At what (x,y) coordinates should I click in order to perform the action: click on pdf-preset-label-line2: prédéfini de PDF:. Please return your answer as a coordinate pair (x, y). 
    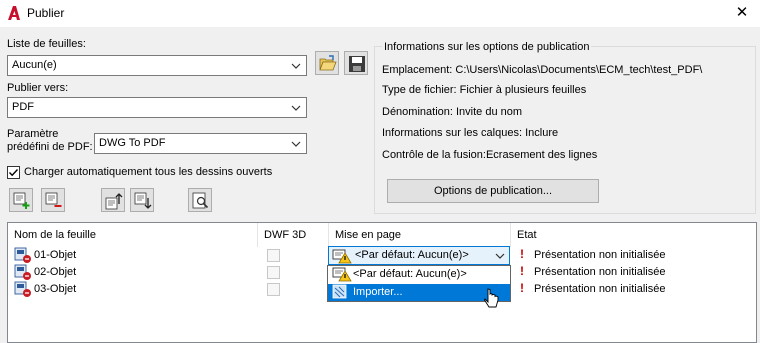
    Looking at the image, I should click on (50, 147).